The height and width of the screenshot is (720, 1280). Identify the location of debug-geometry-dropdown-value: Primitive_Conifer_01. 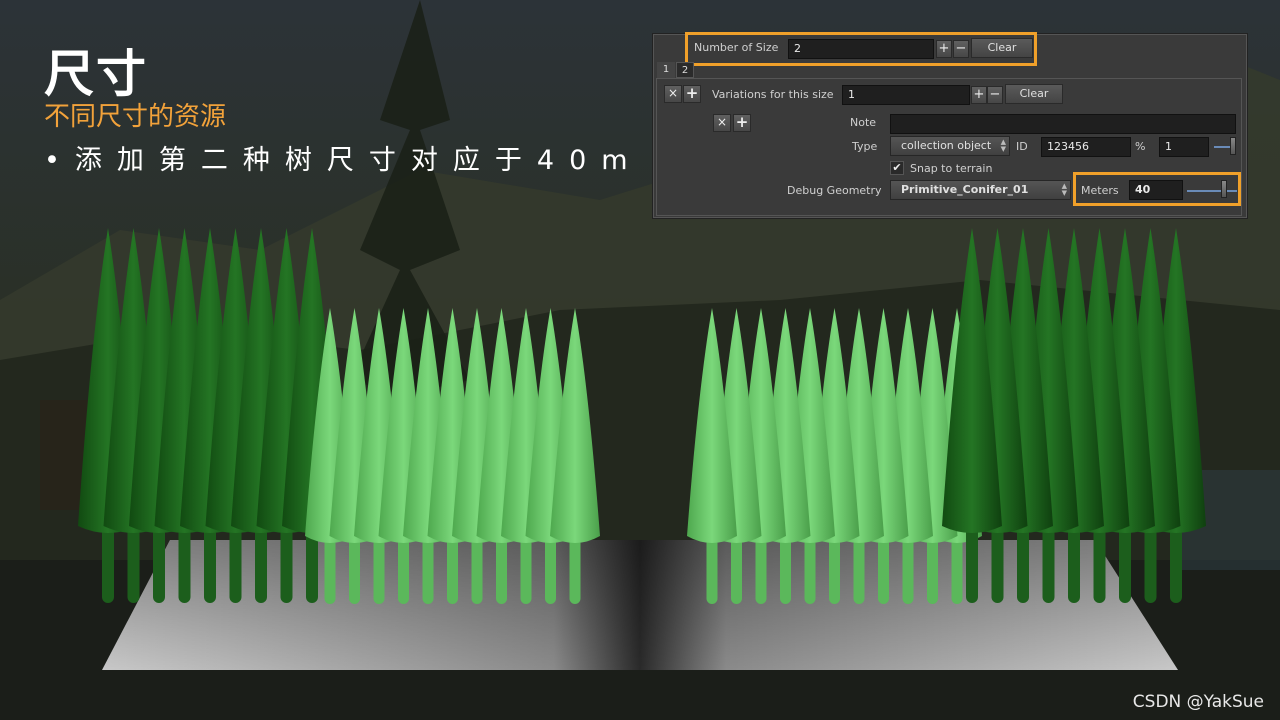
(965, 189).